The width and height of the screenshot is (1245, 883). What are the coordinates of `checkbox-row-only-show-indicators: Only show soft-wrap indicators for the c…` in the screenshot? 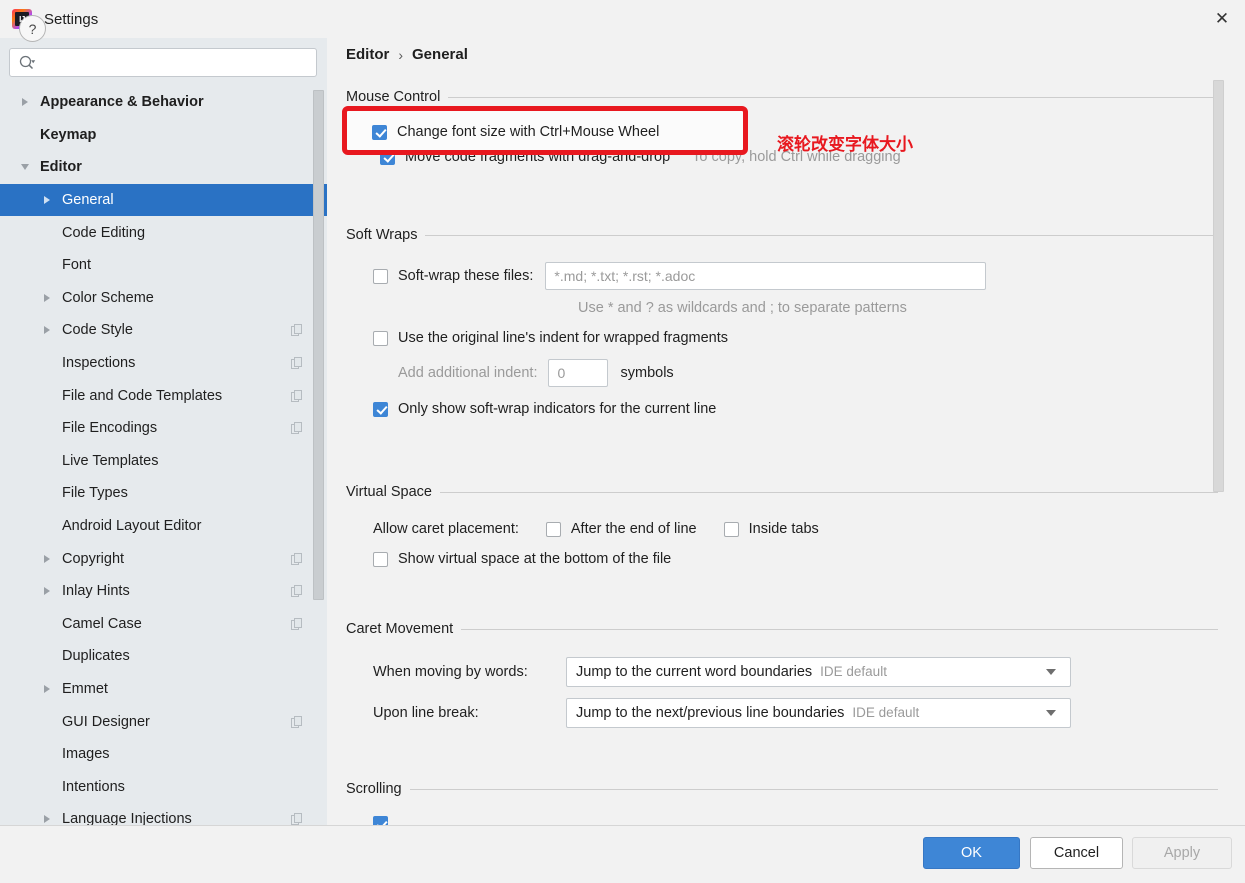 It's located at (795, 409).